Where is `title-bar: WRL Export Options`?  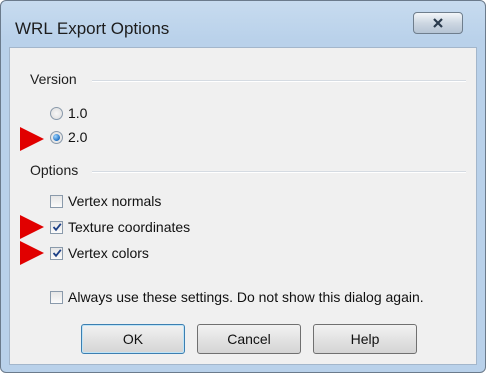
title-bar: WRL Export Options is located at coordinates (243, 24).